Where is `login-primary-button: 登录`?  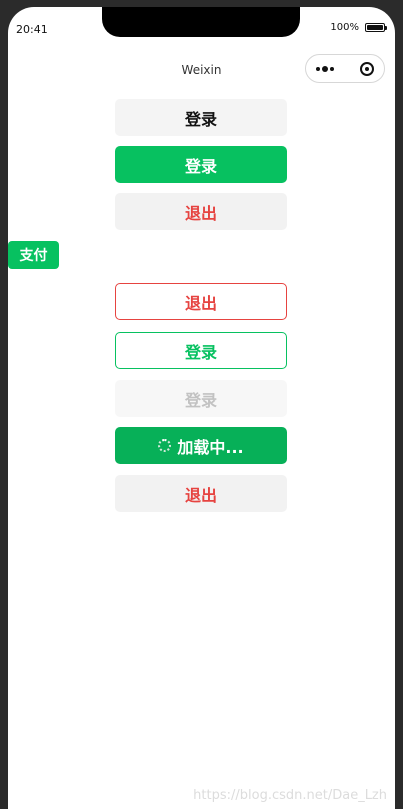 login-primary-button: 登录 is located at coordinates (201, 164).